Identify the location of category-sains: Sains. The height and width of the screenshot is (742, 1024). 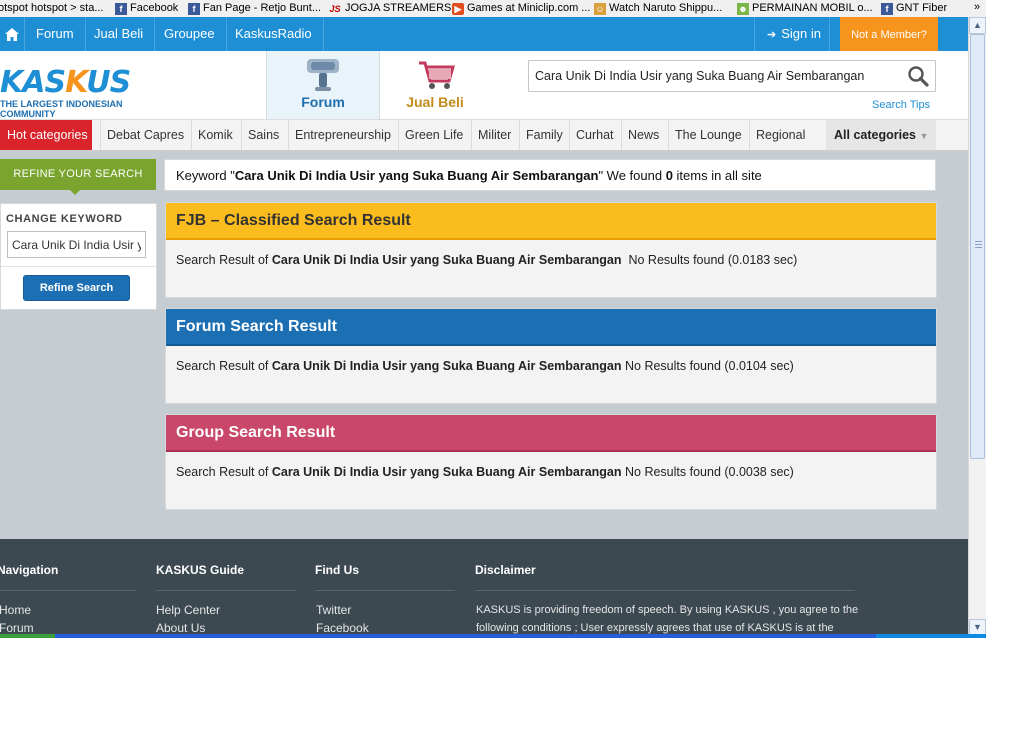
(263, 135).